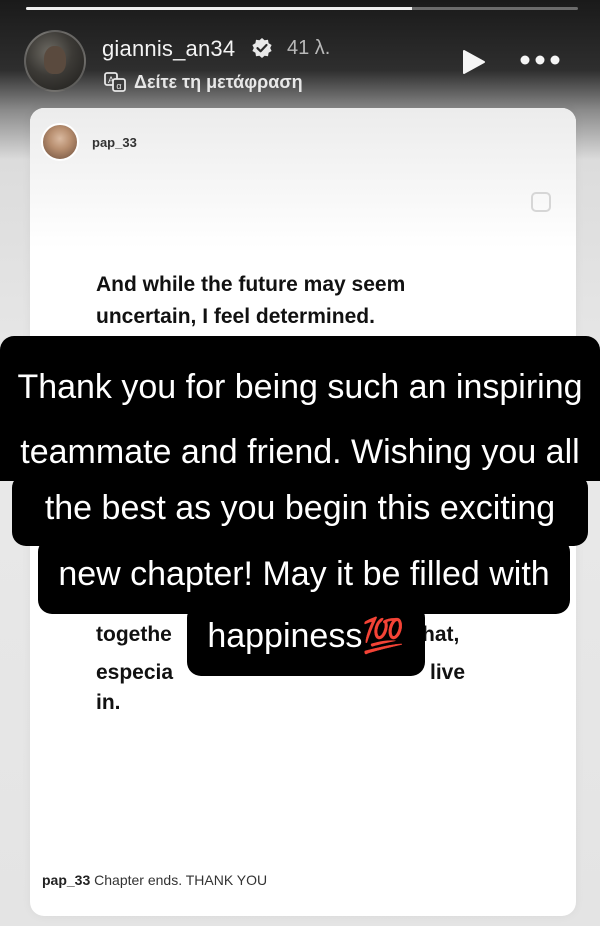  What do you see at coordinates (300, 387) in the screenshot?
I see `overlay-caption-line: Thank you for being such an inspiring` at bounding box center [300, 387].